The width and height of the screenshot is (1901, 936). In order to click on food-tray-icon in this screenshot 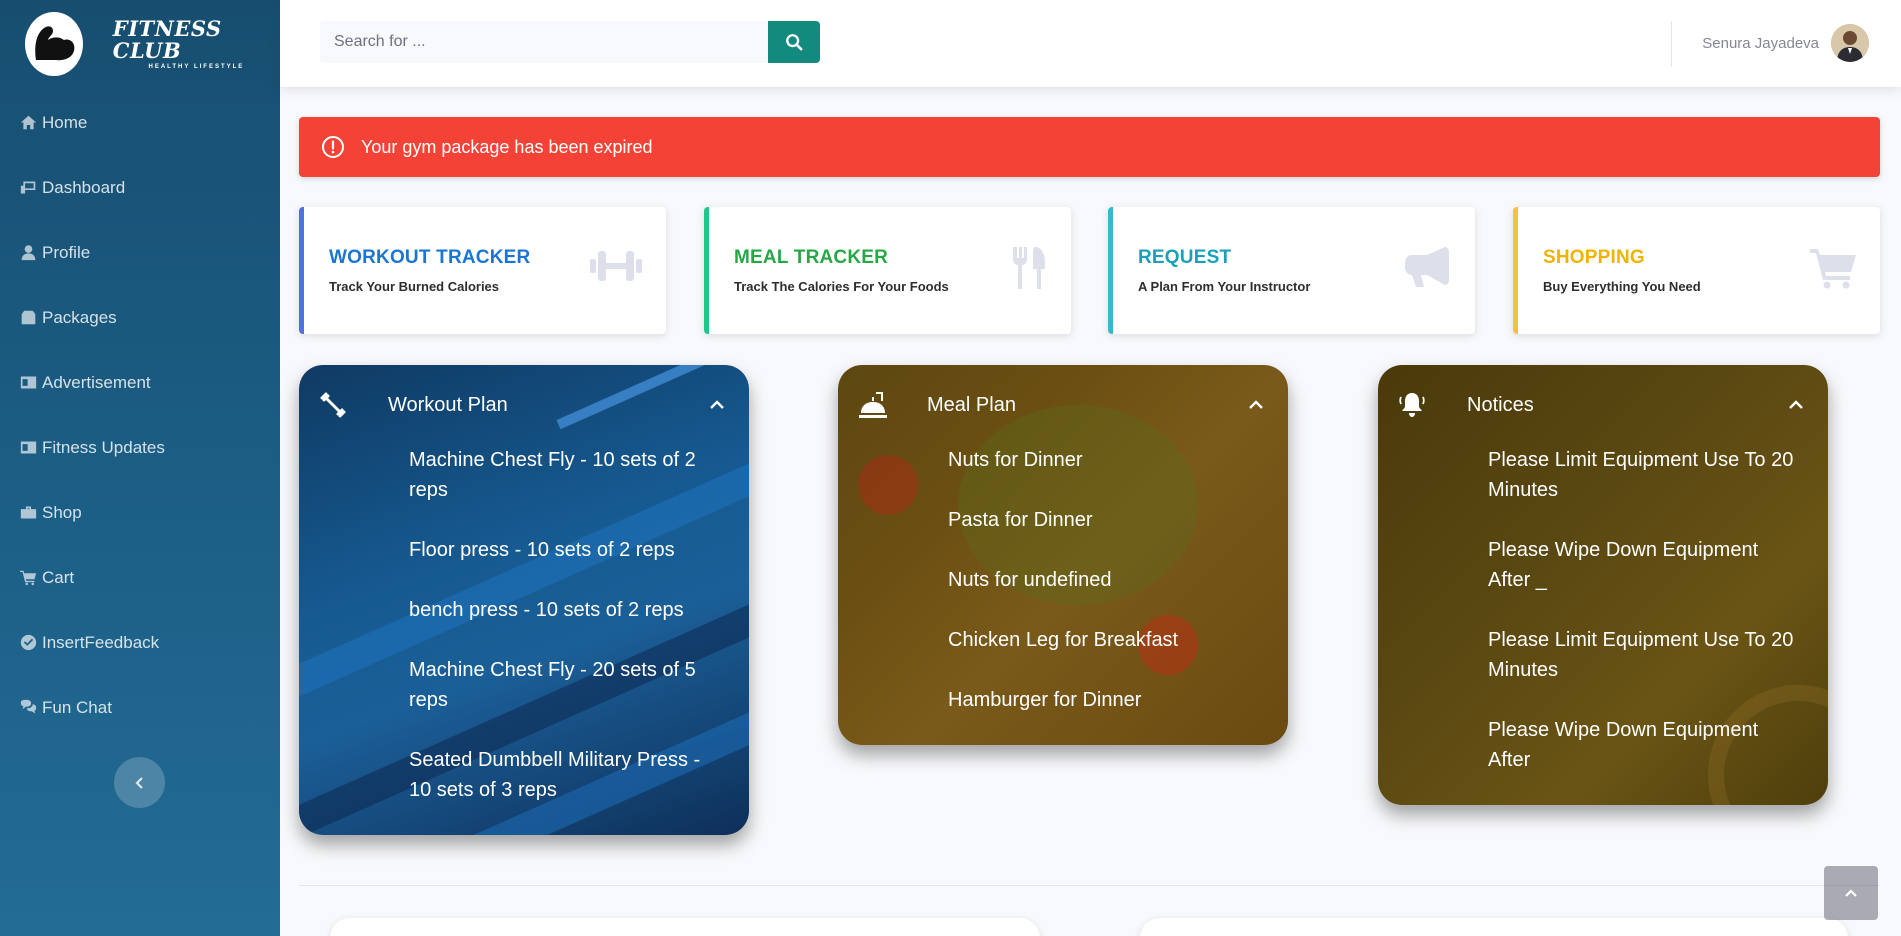, I will do `click(873, 408)`.